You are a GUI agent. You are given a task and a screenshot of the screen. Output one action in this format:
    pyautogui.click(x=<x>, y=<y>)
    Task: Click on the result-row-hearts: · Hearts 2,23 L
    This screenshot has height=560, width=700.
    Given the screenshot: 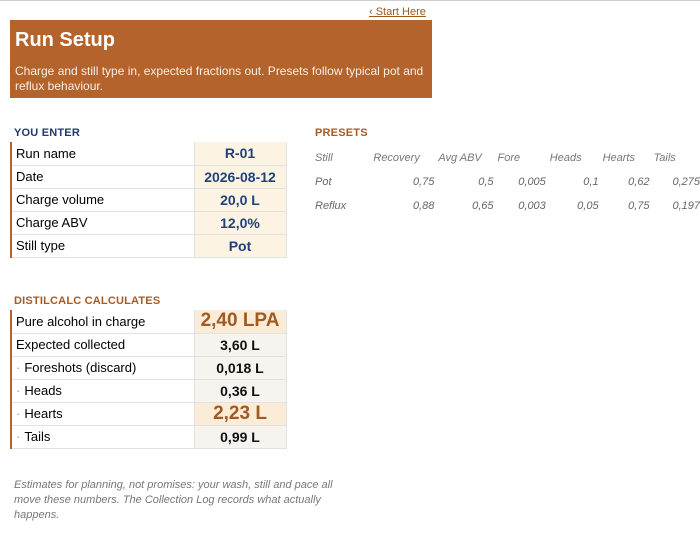 What is the action you would take?
    pyautogui.click(x=148, y=414)
    